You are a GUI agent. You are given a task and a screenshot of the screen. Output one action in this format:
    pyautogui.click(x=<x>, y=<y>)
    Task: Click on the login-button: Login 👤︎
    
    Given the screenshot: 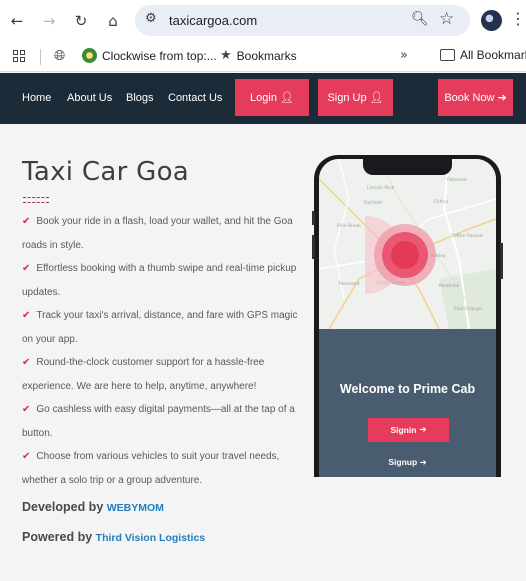 What is the action you would take?
    pyautogui.click(x=272, y=97)
    